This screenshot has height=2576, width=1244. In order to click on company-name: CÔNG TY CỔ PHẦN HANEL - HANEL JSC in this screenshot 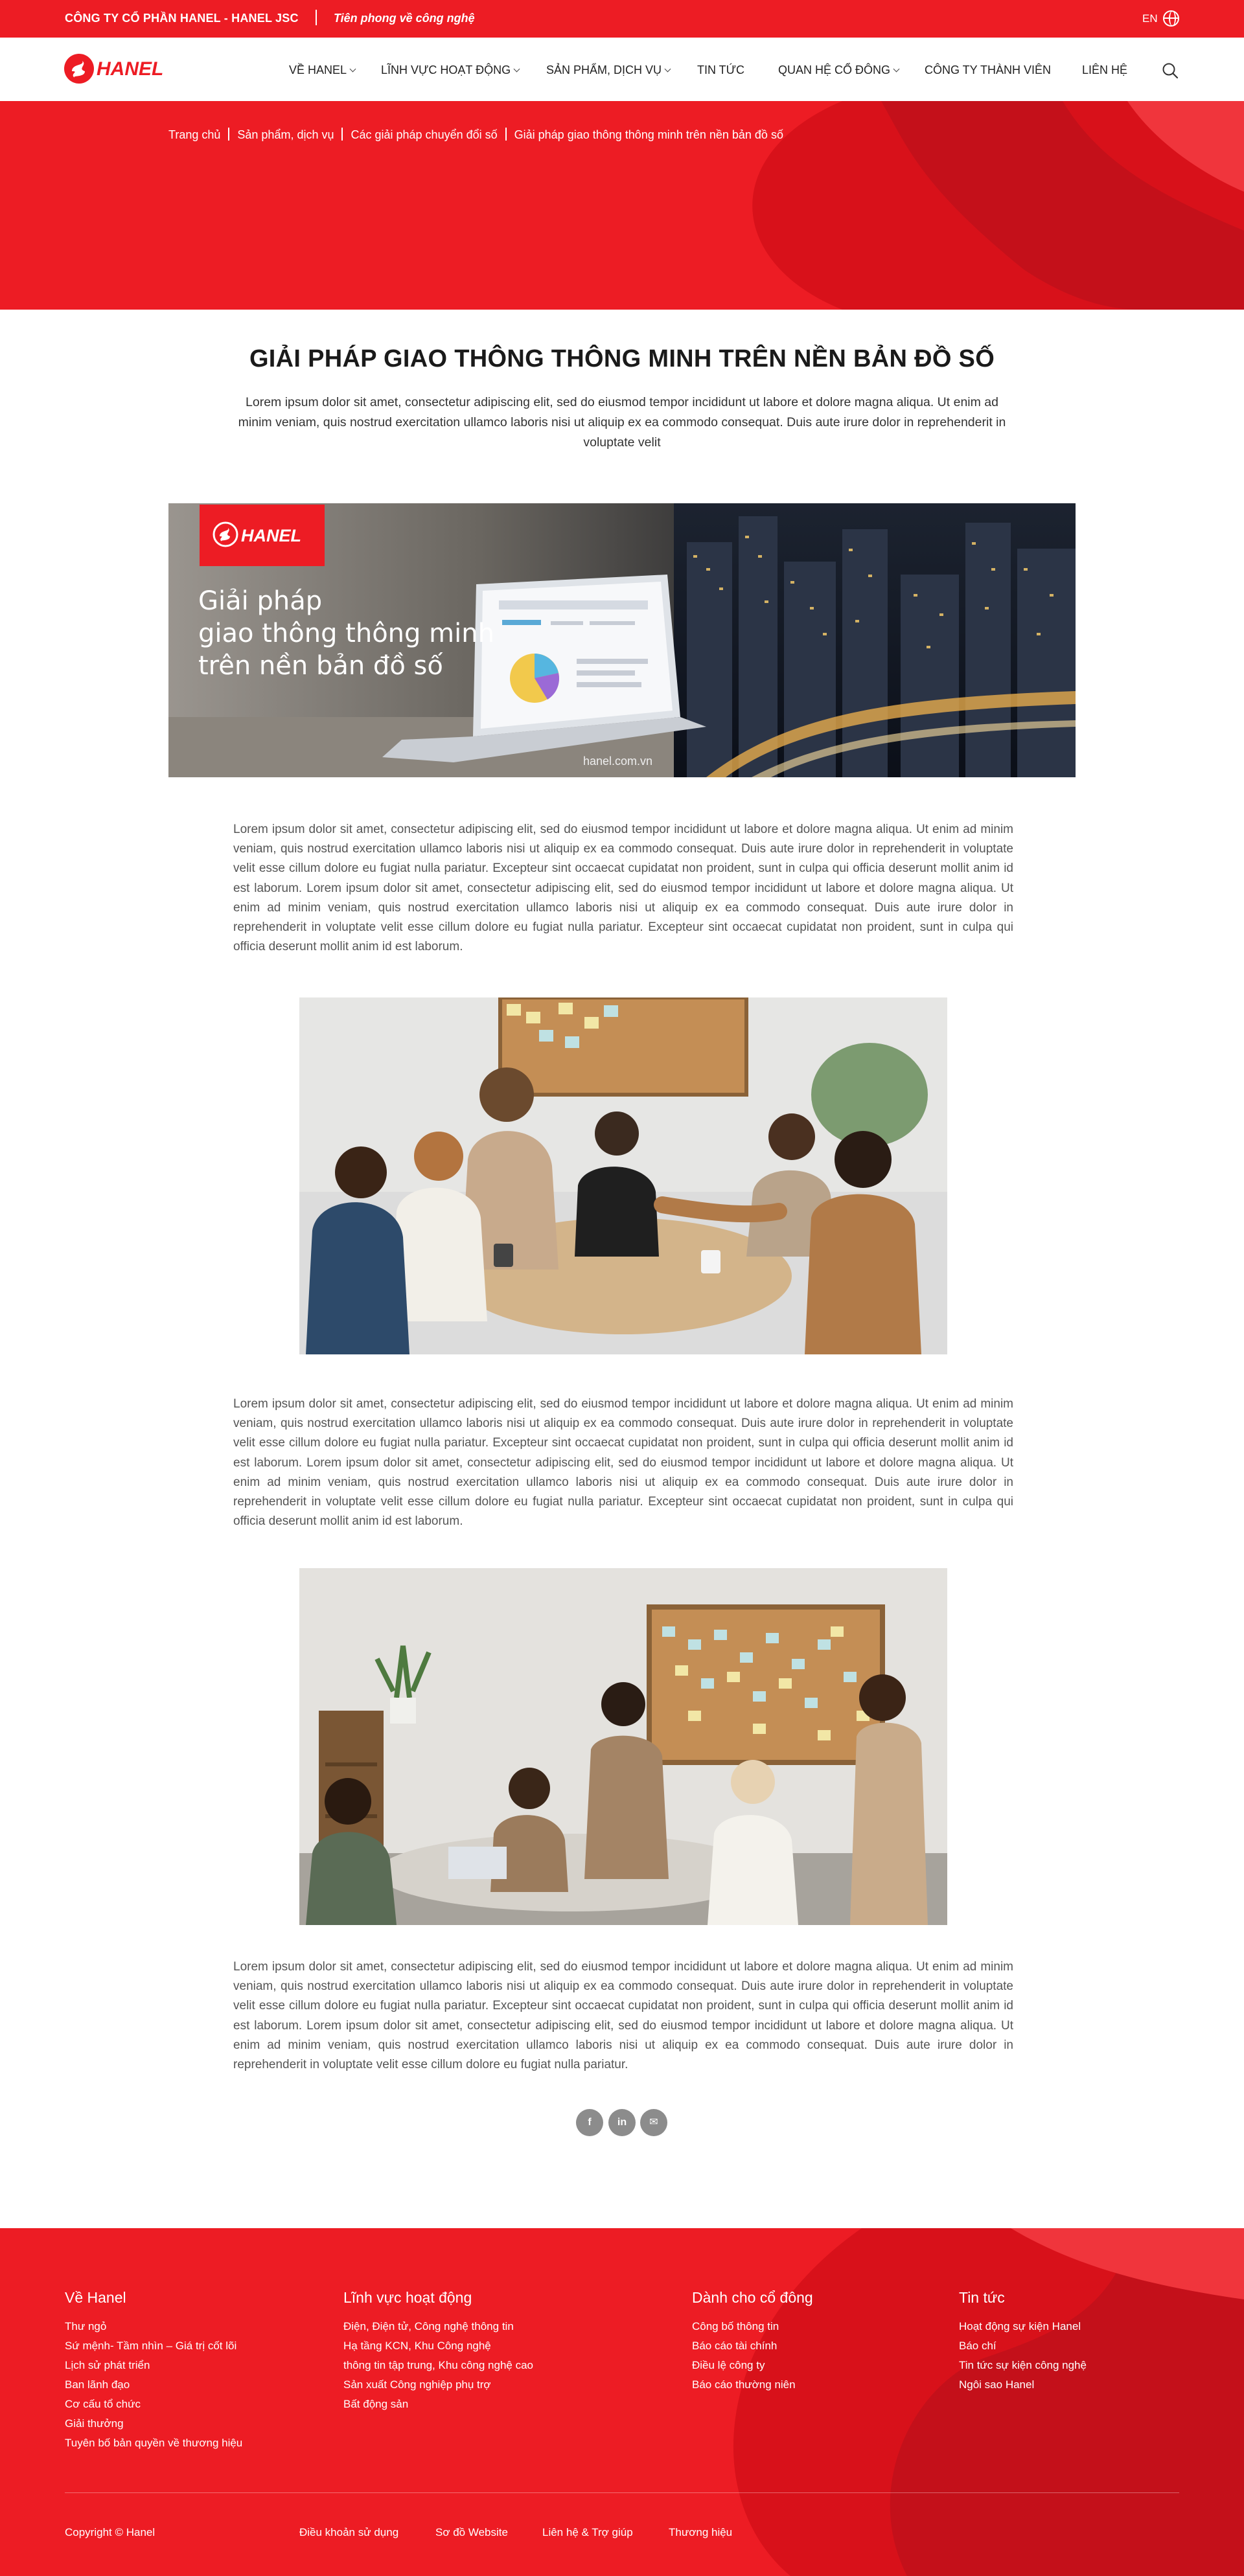, I will do `click(182, 19)`.